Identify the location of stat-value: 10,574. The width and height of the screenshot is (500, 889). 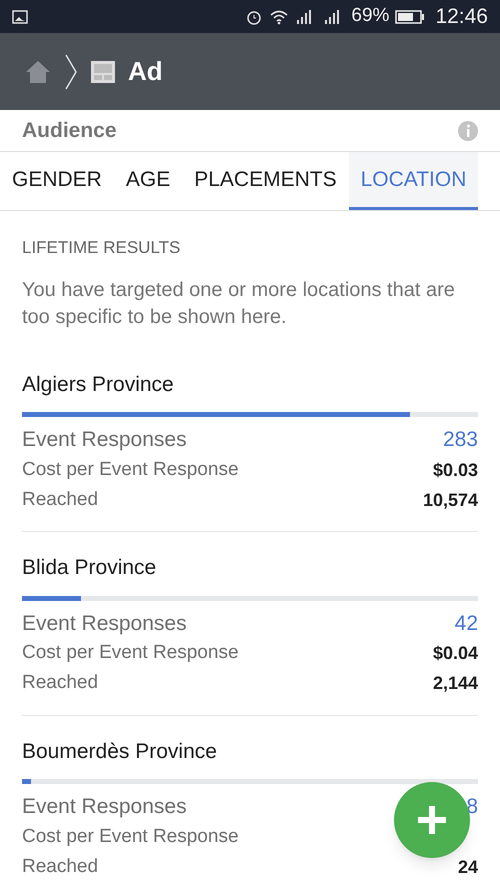
(450, 500).